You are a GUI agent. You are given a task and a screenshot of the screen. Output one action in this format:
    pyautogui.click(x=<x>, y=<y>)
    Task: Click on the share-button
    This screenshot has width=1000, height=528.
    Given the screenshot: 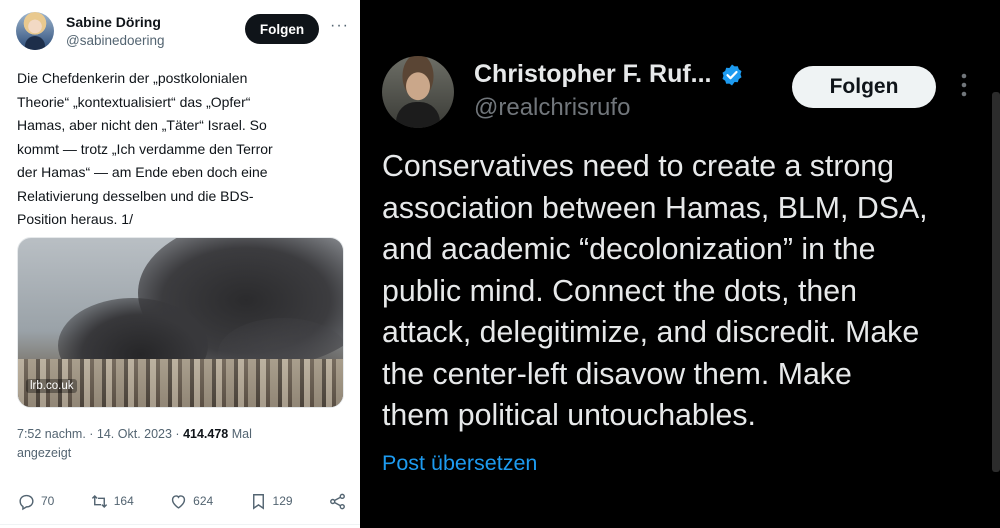 What is the action you would take?
    pyautogui.click(x=337, y=501)
    